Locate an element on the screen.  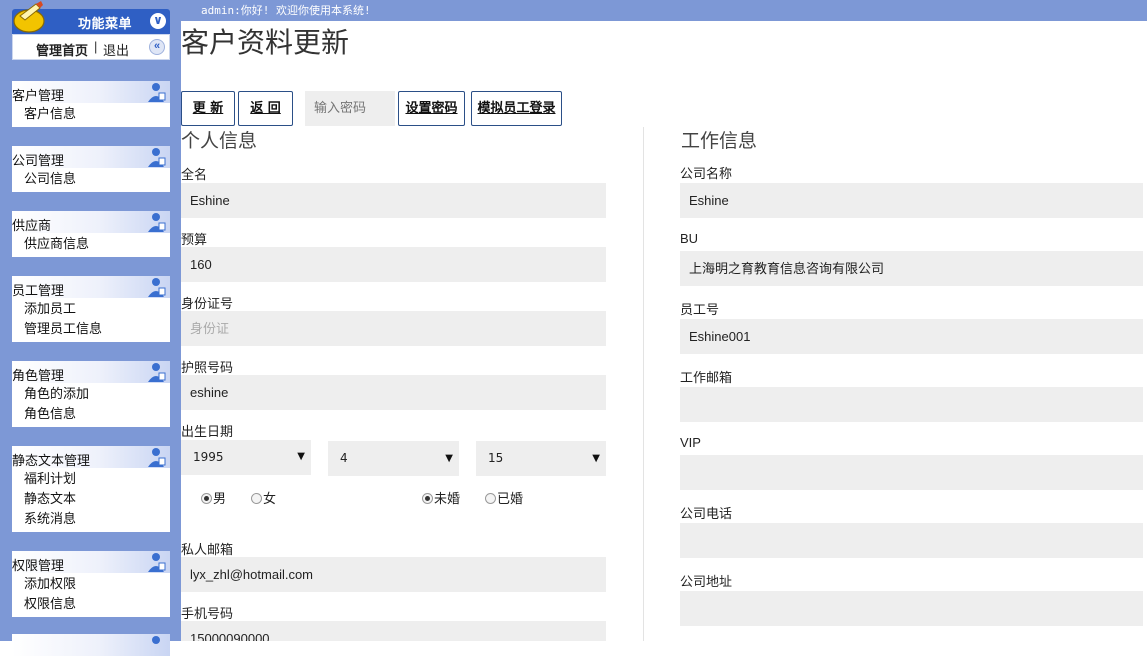
menu-item-add-employee: 添加员工 is located at coordinates (91, 309).